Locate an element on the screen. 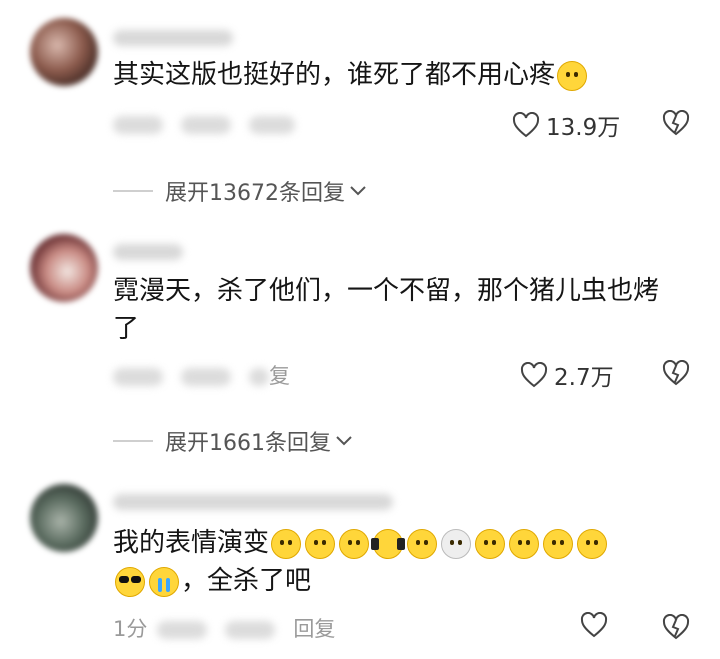  smirk-emoji is located at coordinates (320, 543).